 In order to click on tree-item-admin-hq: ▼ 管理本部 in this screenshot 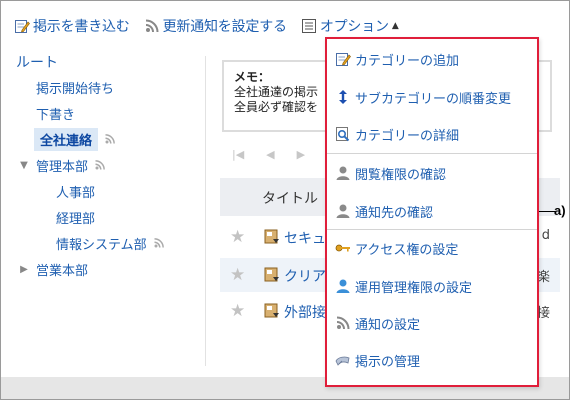, I will do `click(106, 165)`.